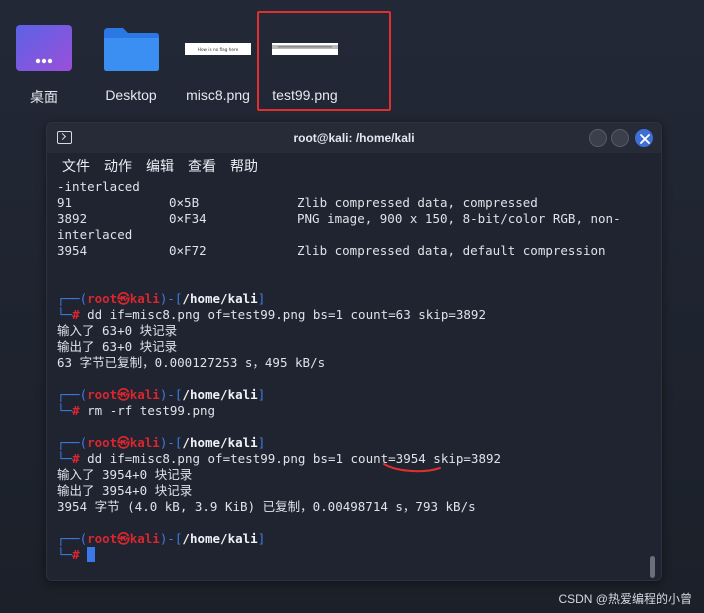 Image resolution: width=704 pixels, height=613 pixels. I want to click on terminal-line: 91 0×5B Zlib compressed data, compressed, so click(297, 202).